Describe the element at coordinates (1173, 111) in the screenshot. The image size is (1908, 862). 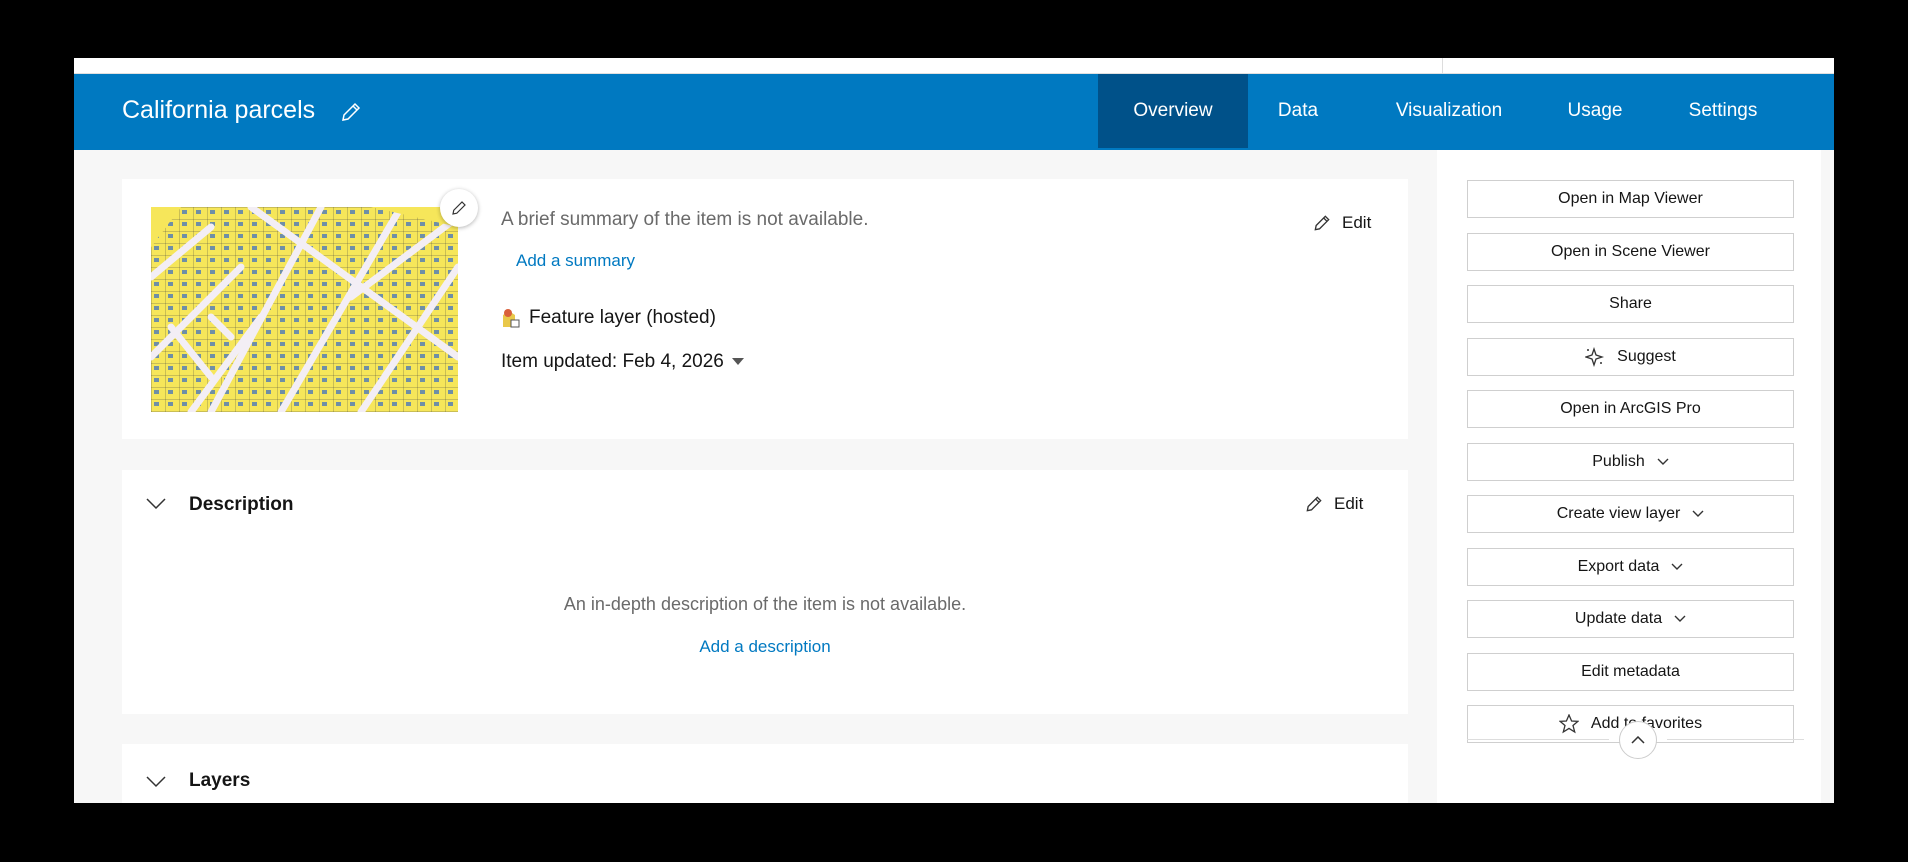
I see `tab-overview: Overview` at that location.